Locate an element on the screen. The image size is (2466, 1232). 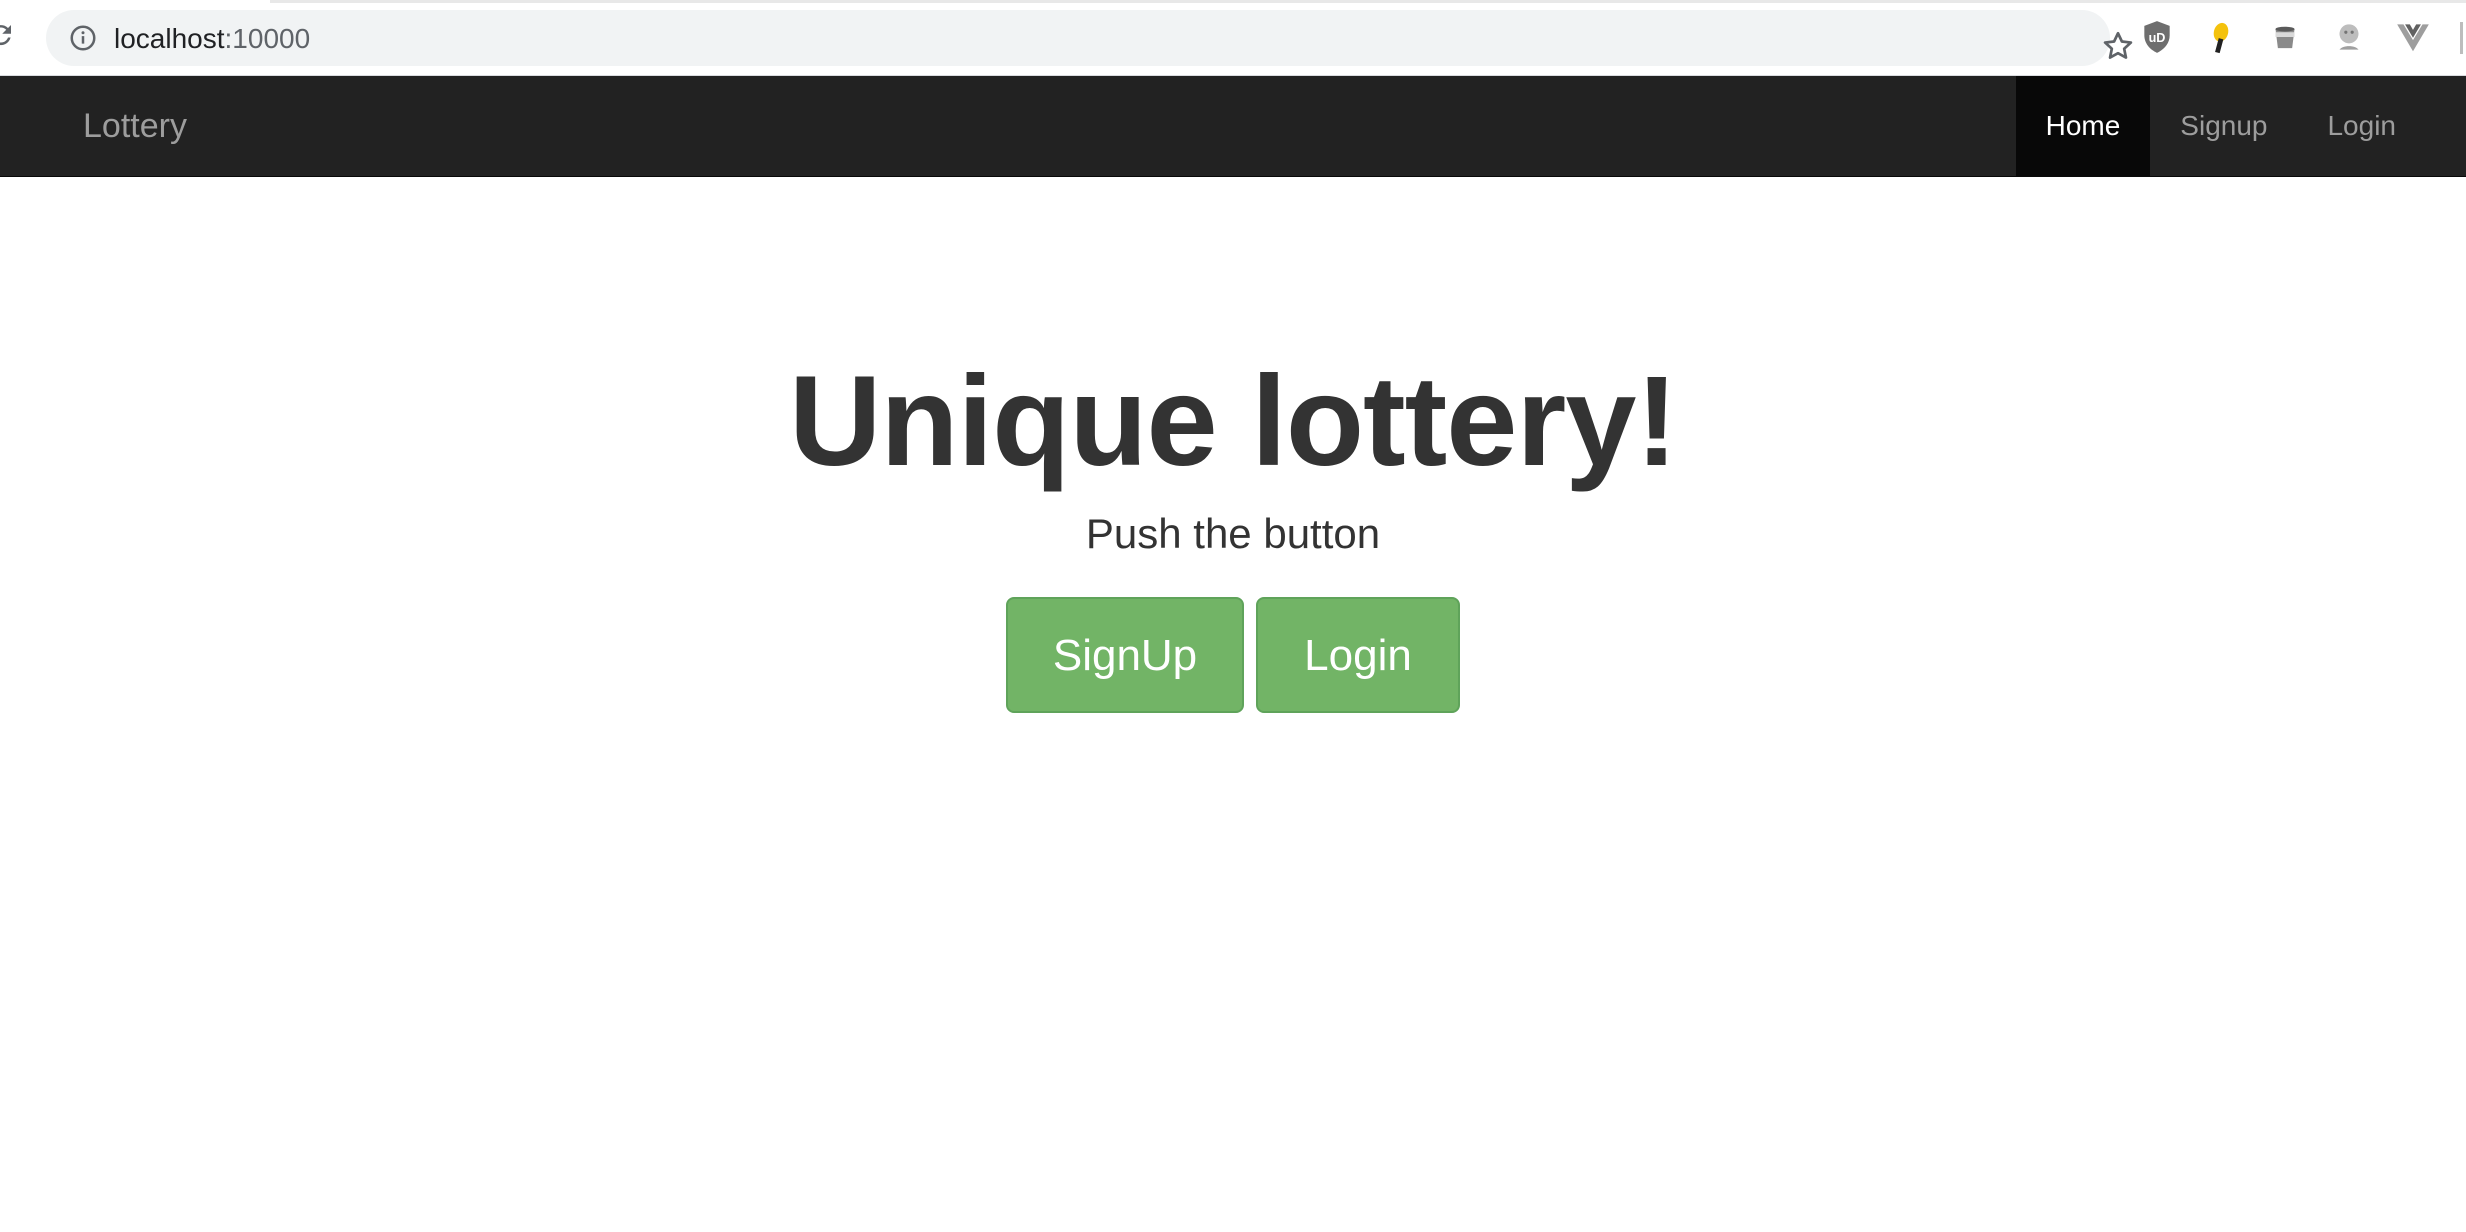
navbar-menu: Home Signup Login is located at coordinates (2240, 126).